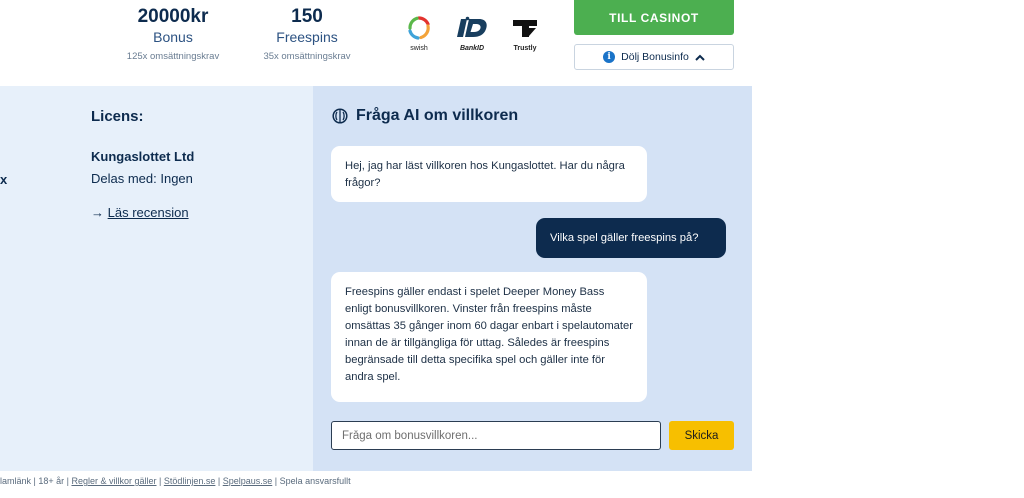 The width and height of the screenshot is (1024, 498). Describe the element at coordinates (700, 57) in the screenshot. I see `chevron-up-icon` at that location.